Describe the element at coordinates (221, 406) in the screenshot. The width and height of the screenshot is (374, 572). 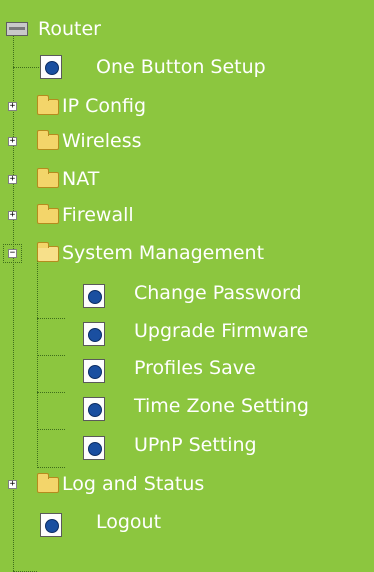
I see `tree-item-label: Time Zone Setting` at that location.